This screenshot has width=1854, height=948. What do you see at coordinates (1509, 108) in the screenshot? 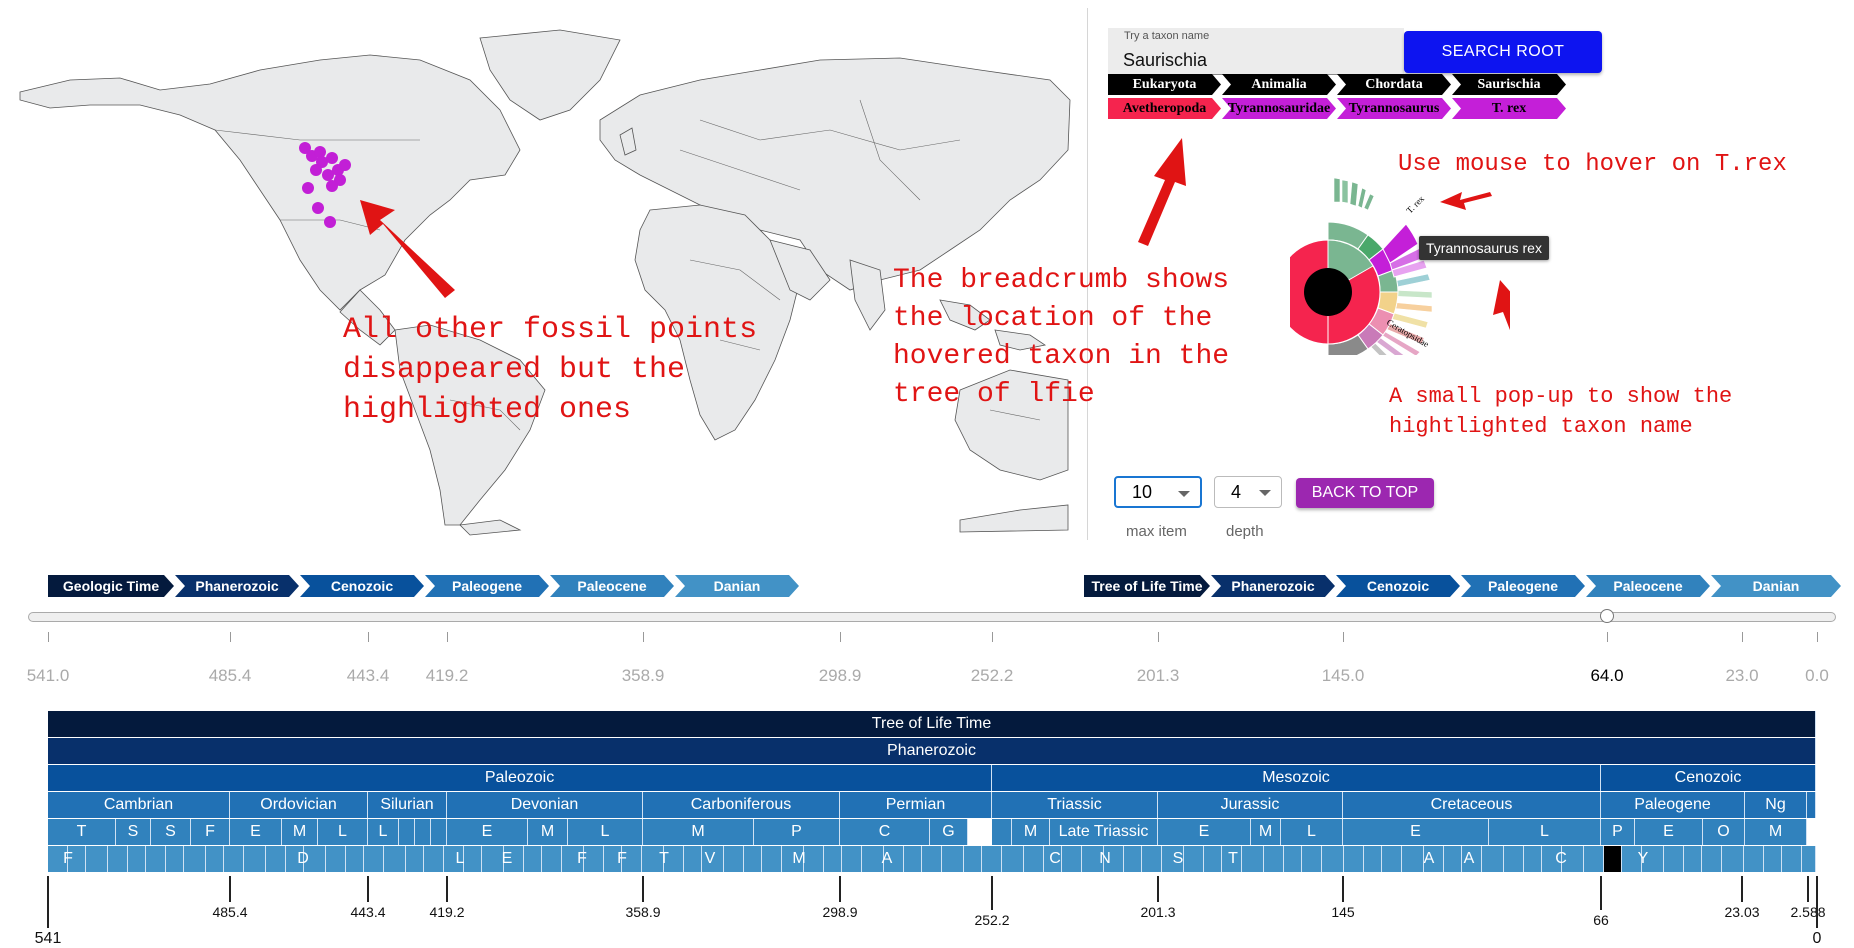
I see `breadcrumb-item: T. rex` at bounding box center [1509, 108].